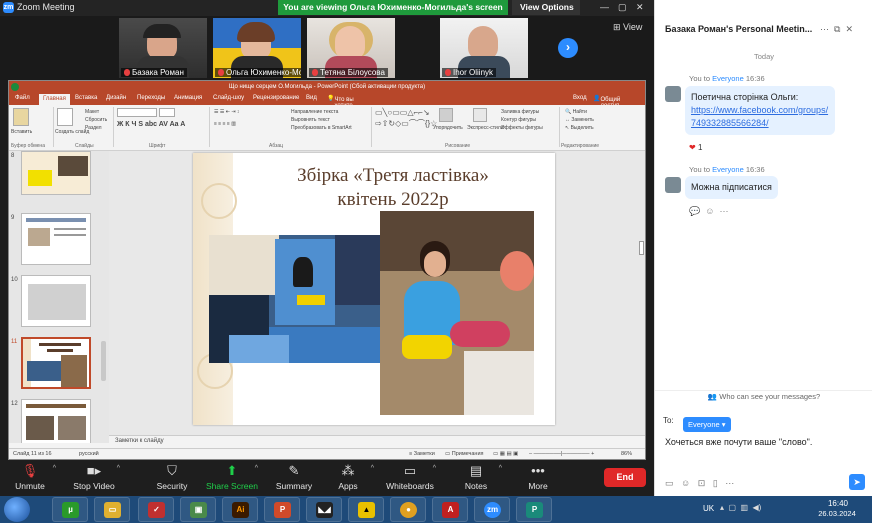 This screenshot has height=523, width=872. What do you see at coordinates (232, 478) in the screenshot?
I see `share-screen-button: ⬆ Share Screen ^` at bounding box center [232, 478].